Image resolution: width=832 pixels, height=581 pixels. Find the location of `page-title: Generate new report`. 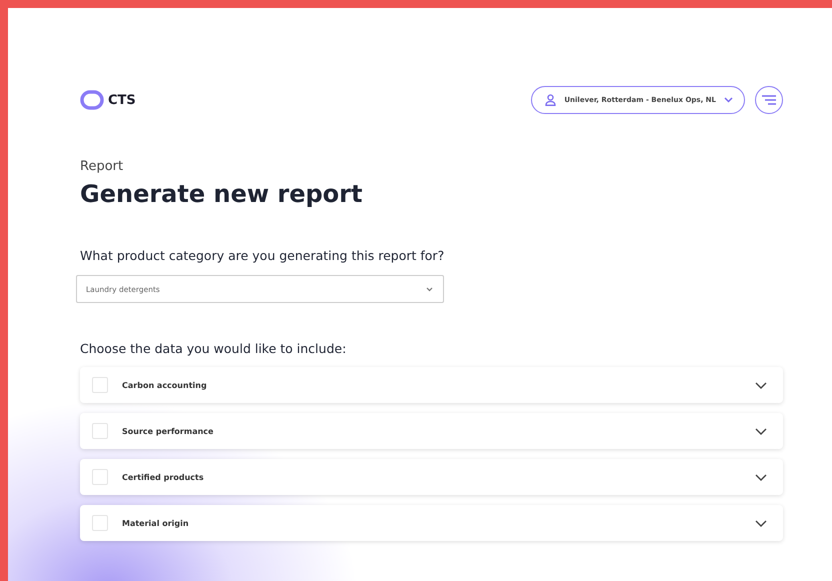

page-title: Generate new report is located at coordinates (222, 194).